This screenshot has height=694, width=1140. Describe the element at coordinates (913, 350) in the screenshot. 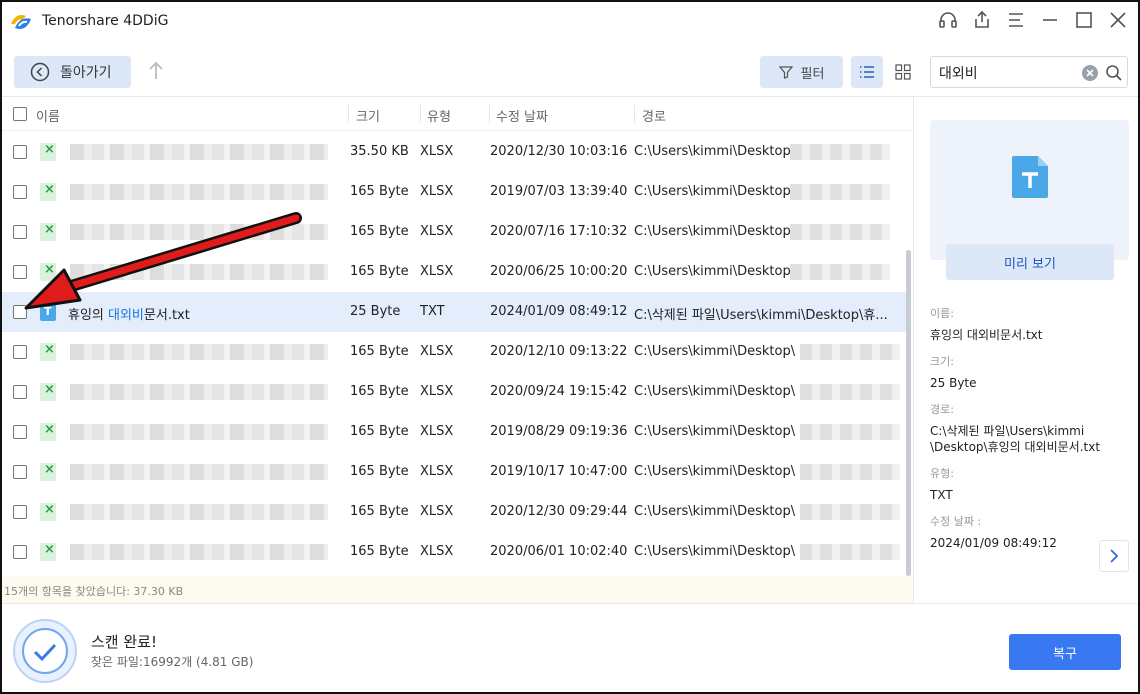

I see `panel-divider` at that location.